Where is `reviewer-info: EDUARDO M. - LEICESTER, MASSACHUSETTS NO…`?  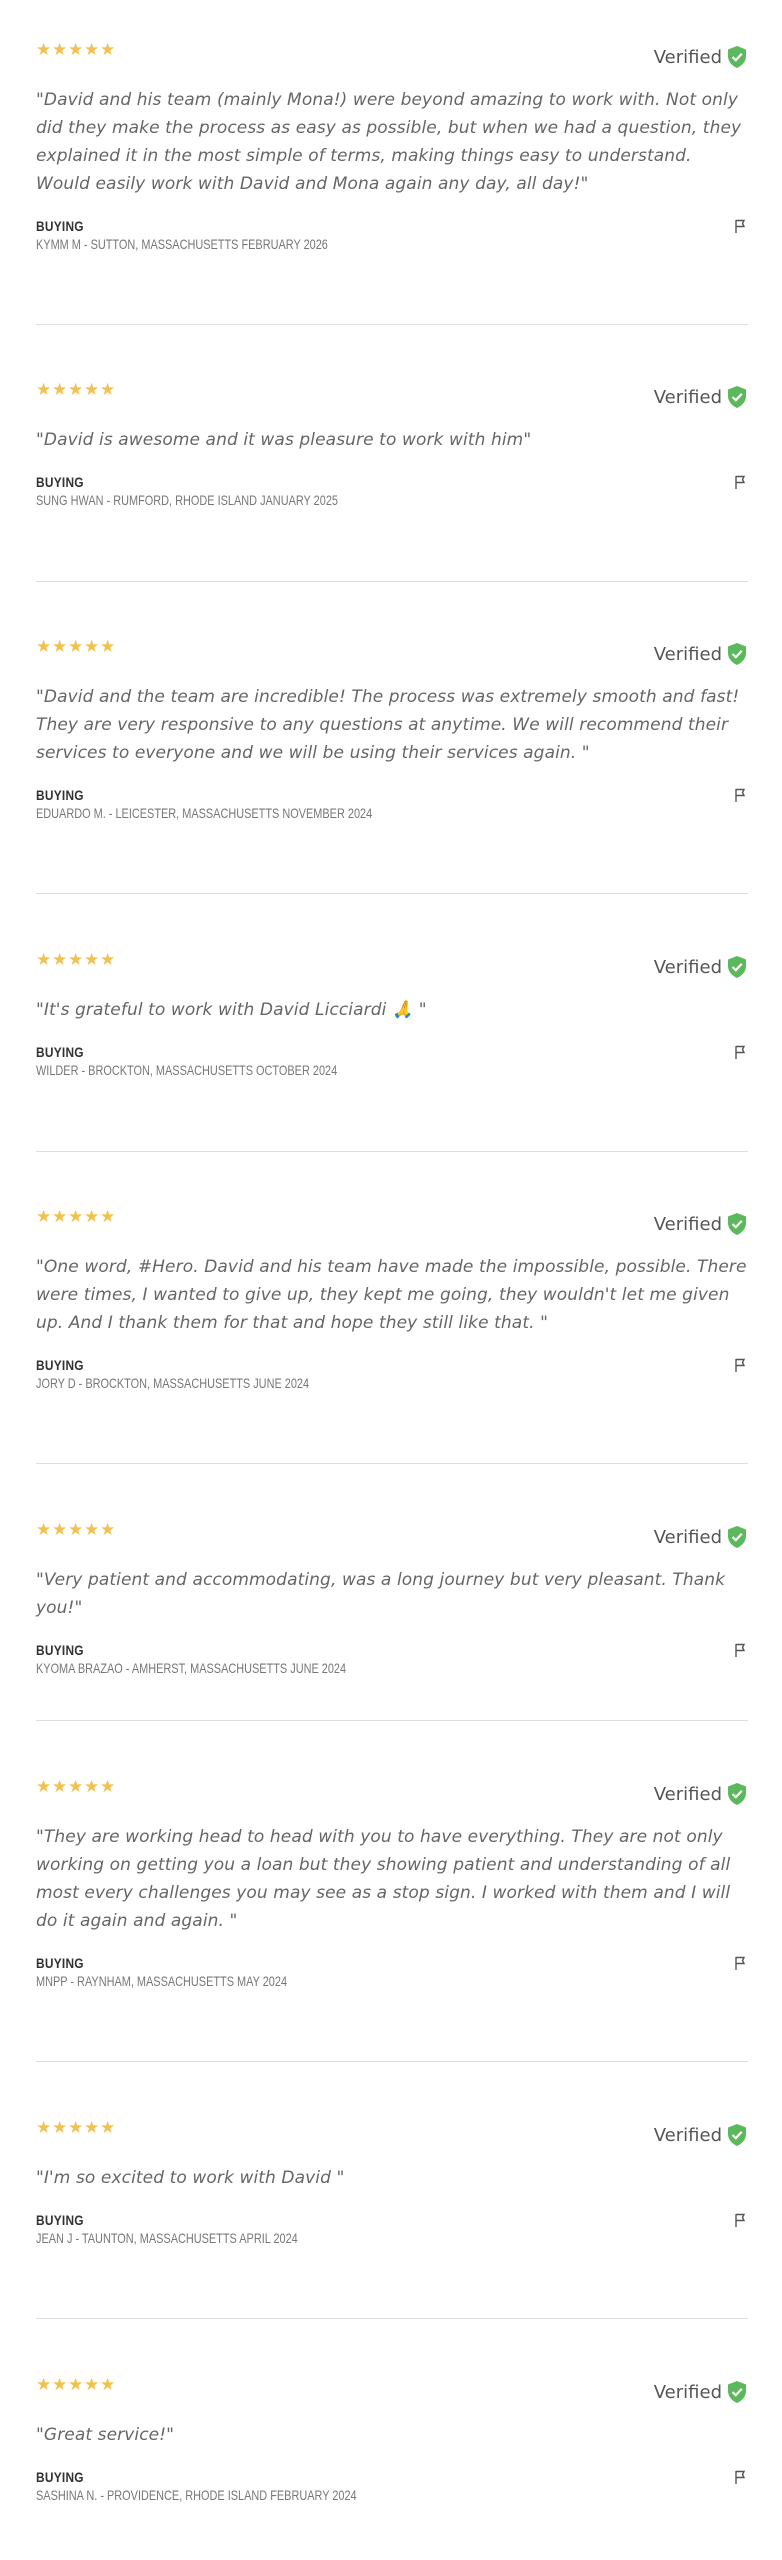 reviewer-info: EDUARDO M. - LEICESTER, MASSACHUSETTS NO… is located at coordinates (204, 813).